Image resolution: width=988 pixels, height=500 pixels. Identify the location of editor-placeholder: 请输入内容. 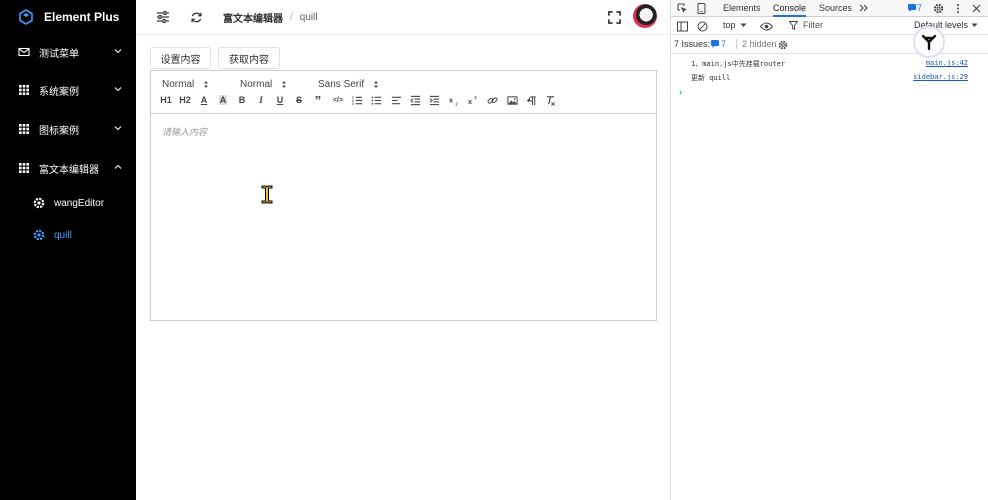
(185, 132).